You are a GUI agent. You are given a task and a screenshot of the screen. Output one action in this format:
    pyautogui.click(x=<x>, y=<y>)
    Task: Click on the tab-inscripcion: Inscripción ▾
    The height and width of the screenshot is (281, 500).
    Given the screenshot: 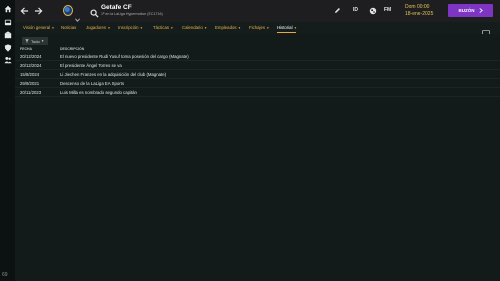 What is the action you would take?
    pyautogui.click(x=130, y=27)
    